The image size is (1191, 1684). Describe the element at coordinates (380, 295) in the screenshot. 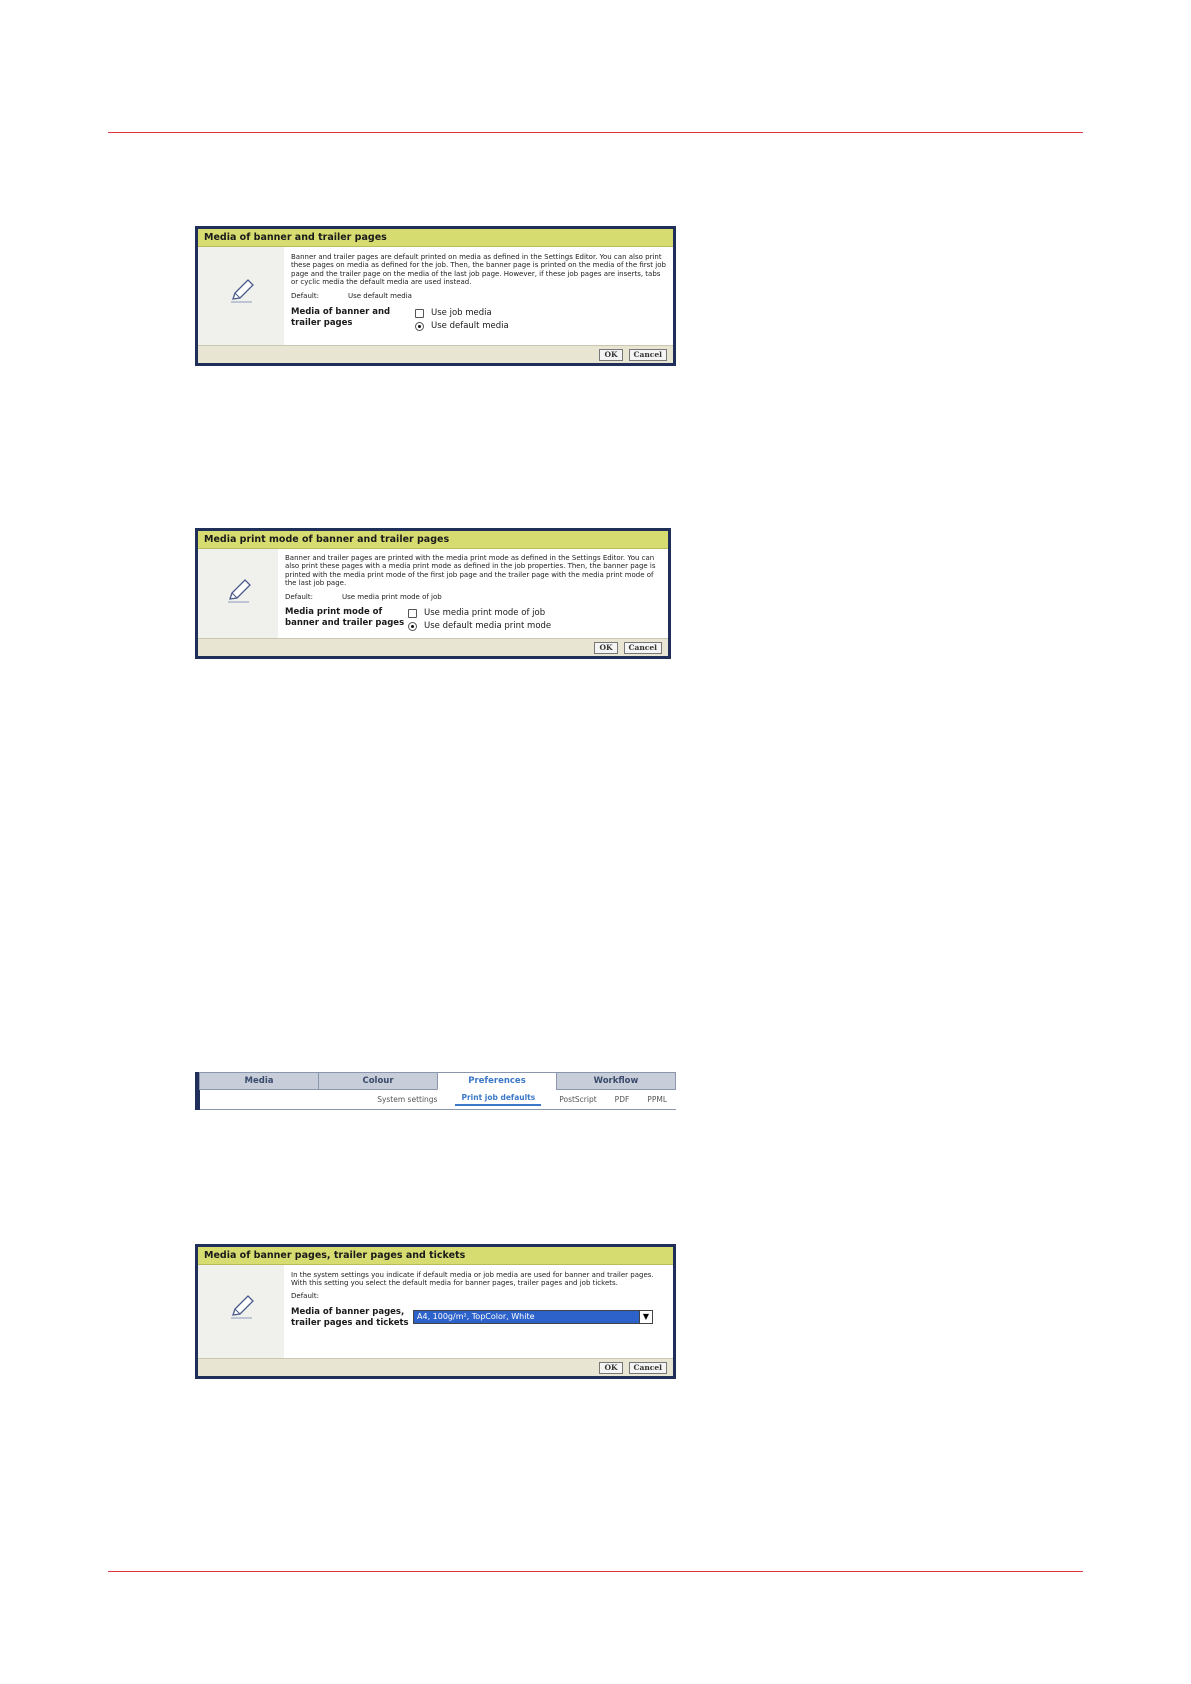

I see `default-value: Use default media` at that location.